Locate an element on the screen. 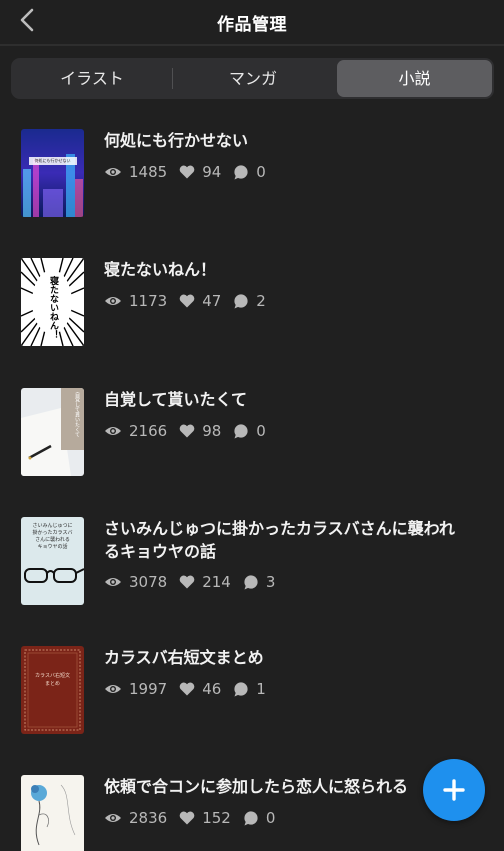 Image resolution: width=504 pixels, height=851 pixels. work-item: 何処にも行かせない 何処にも行かせない 1485 94 0 is located at coordinates (252, 174).